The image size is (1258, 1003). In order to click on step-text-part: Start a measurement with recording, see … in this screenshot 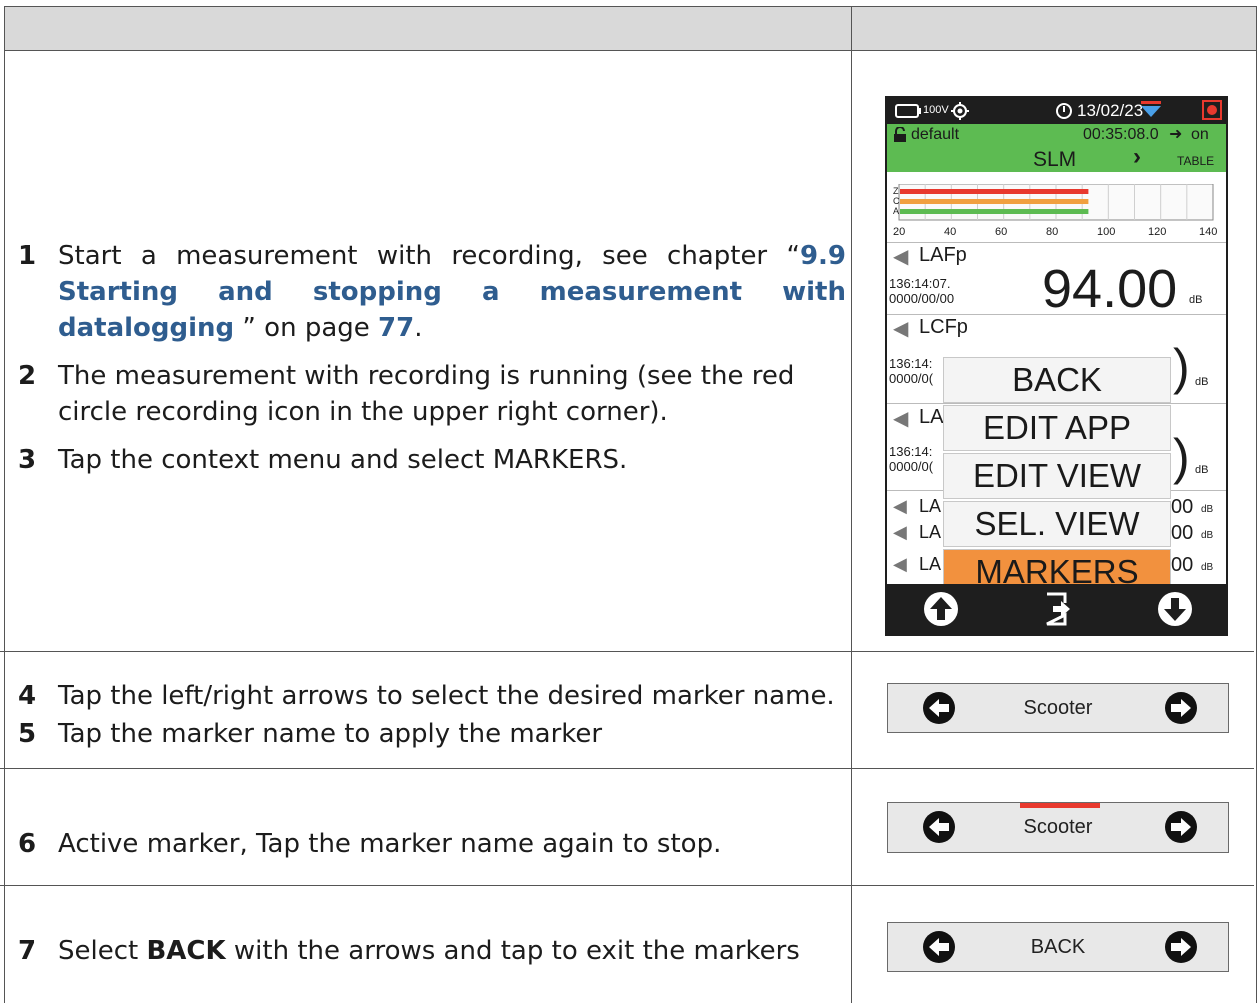, I will do `click(429, 256)`.